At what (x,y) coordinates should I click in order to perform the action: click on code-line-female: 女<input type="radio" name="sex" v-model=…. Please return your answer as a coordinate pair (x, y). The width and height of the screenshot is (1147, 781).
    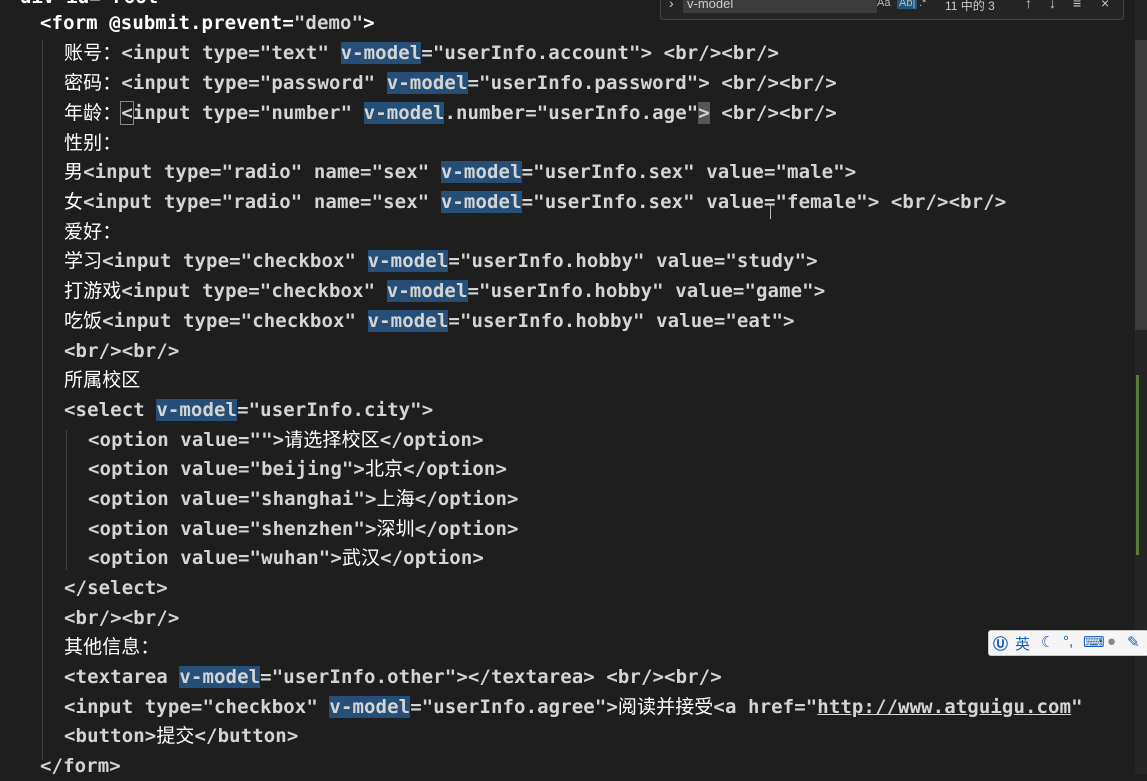
    Looking at the image, I should click on (535, 202).